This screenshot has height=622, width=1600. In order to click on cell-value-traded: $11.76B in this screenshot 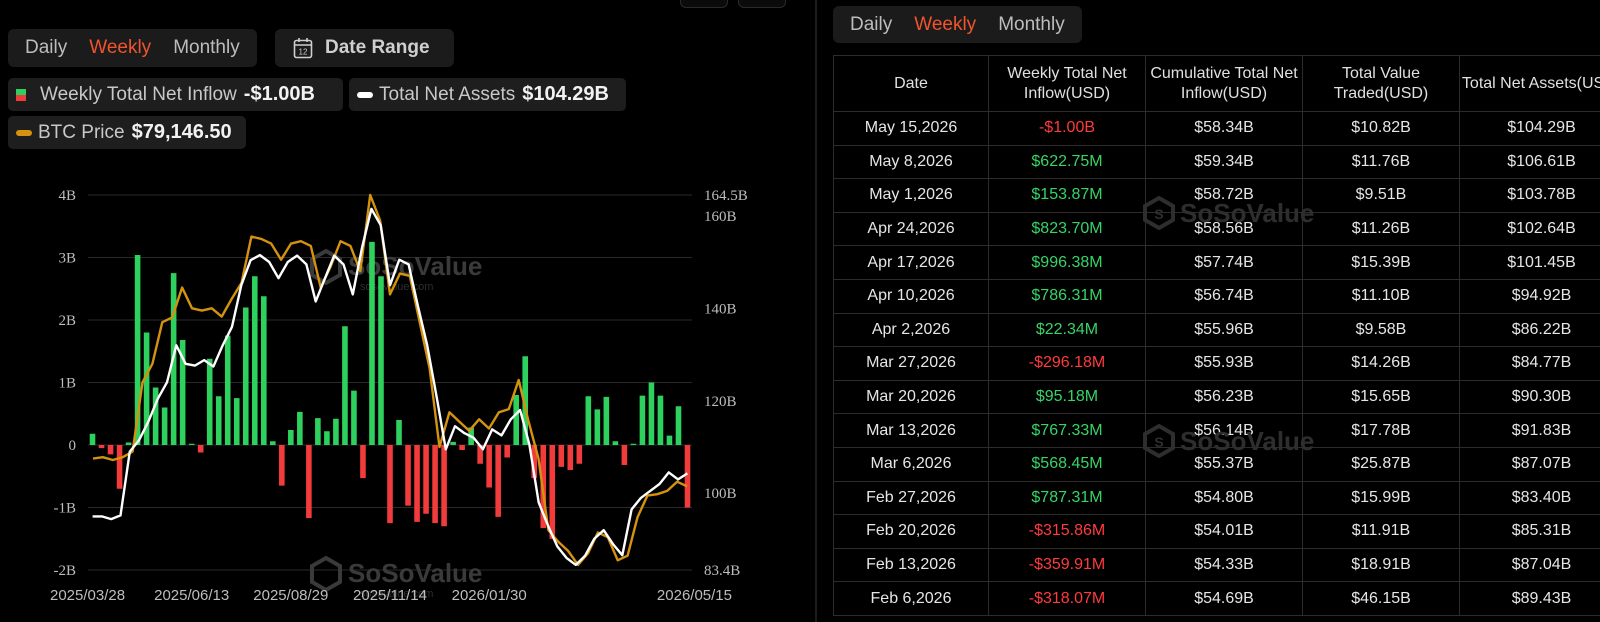, I will do `click(1381, 162)`.